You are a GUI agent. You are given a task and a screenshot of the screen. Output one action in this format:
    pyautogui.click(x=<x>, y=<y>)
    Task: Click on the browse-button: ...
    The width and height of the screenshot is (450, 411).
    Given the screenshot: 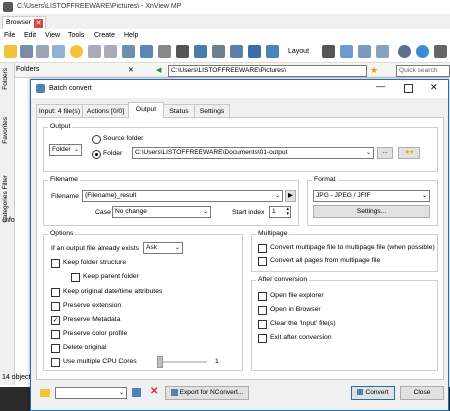 What is the action you would take?
    pyautogui.click(x=385, y=153)
    